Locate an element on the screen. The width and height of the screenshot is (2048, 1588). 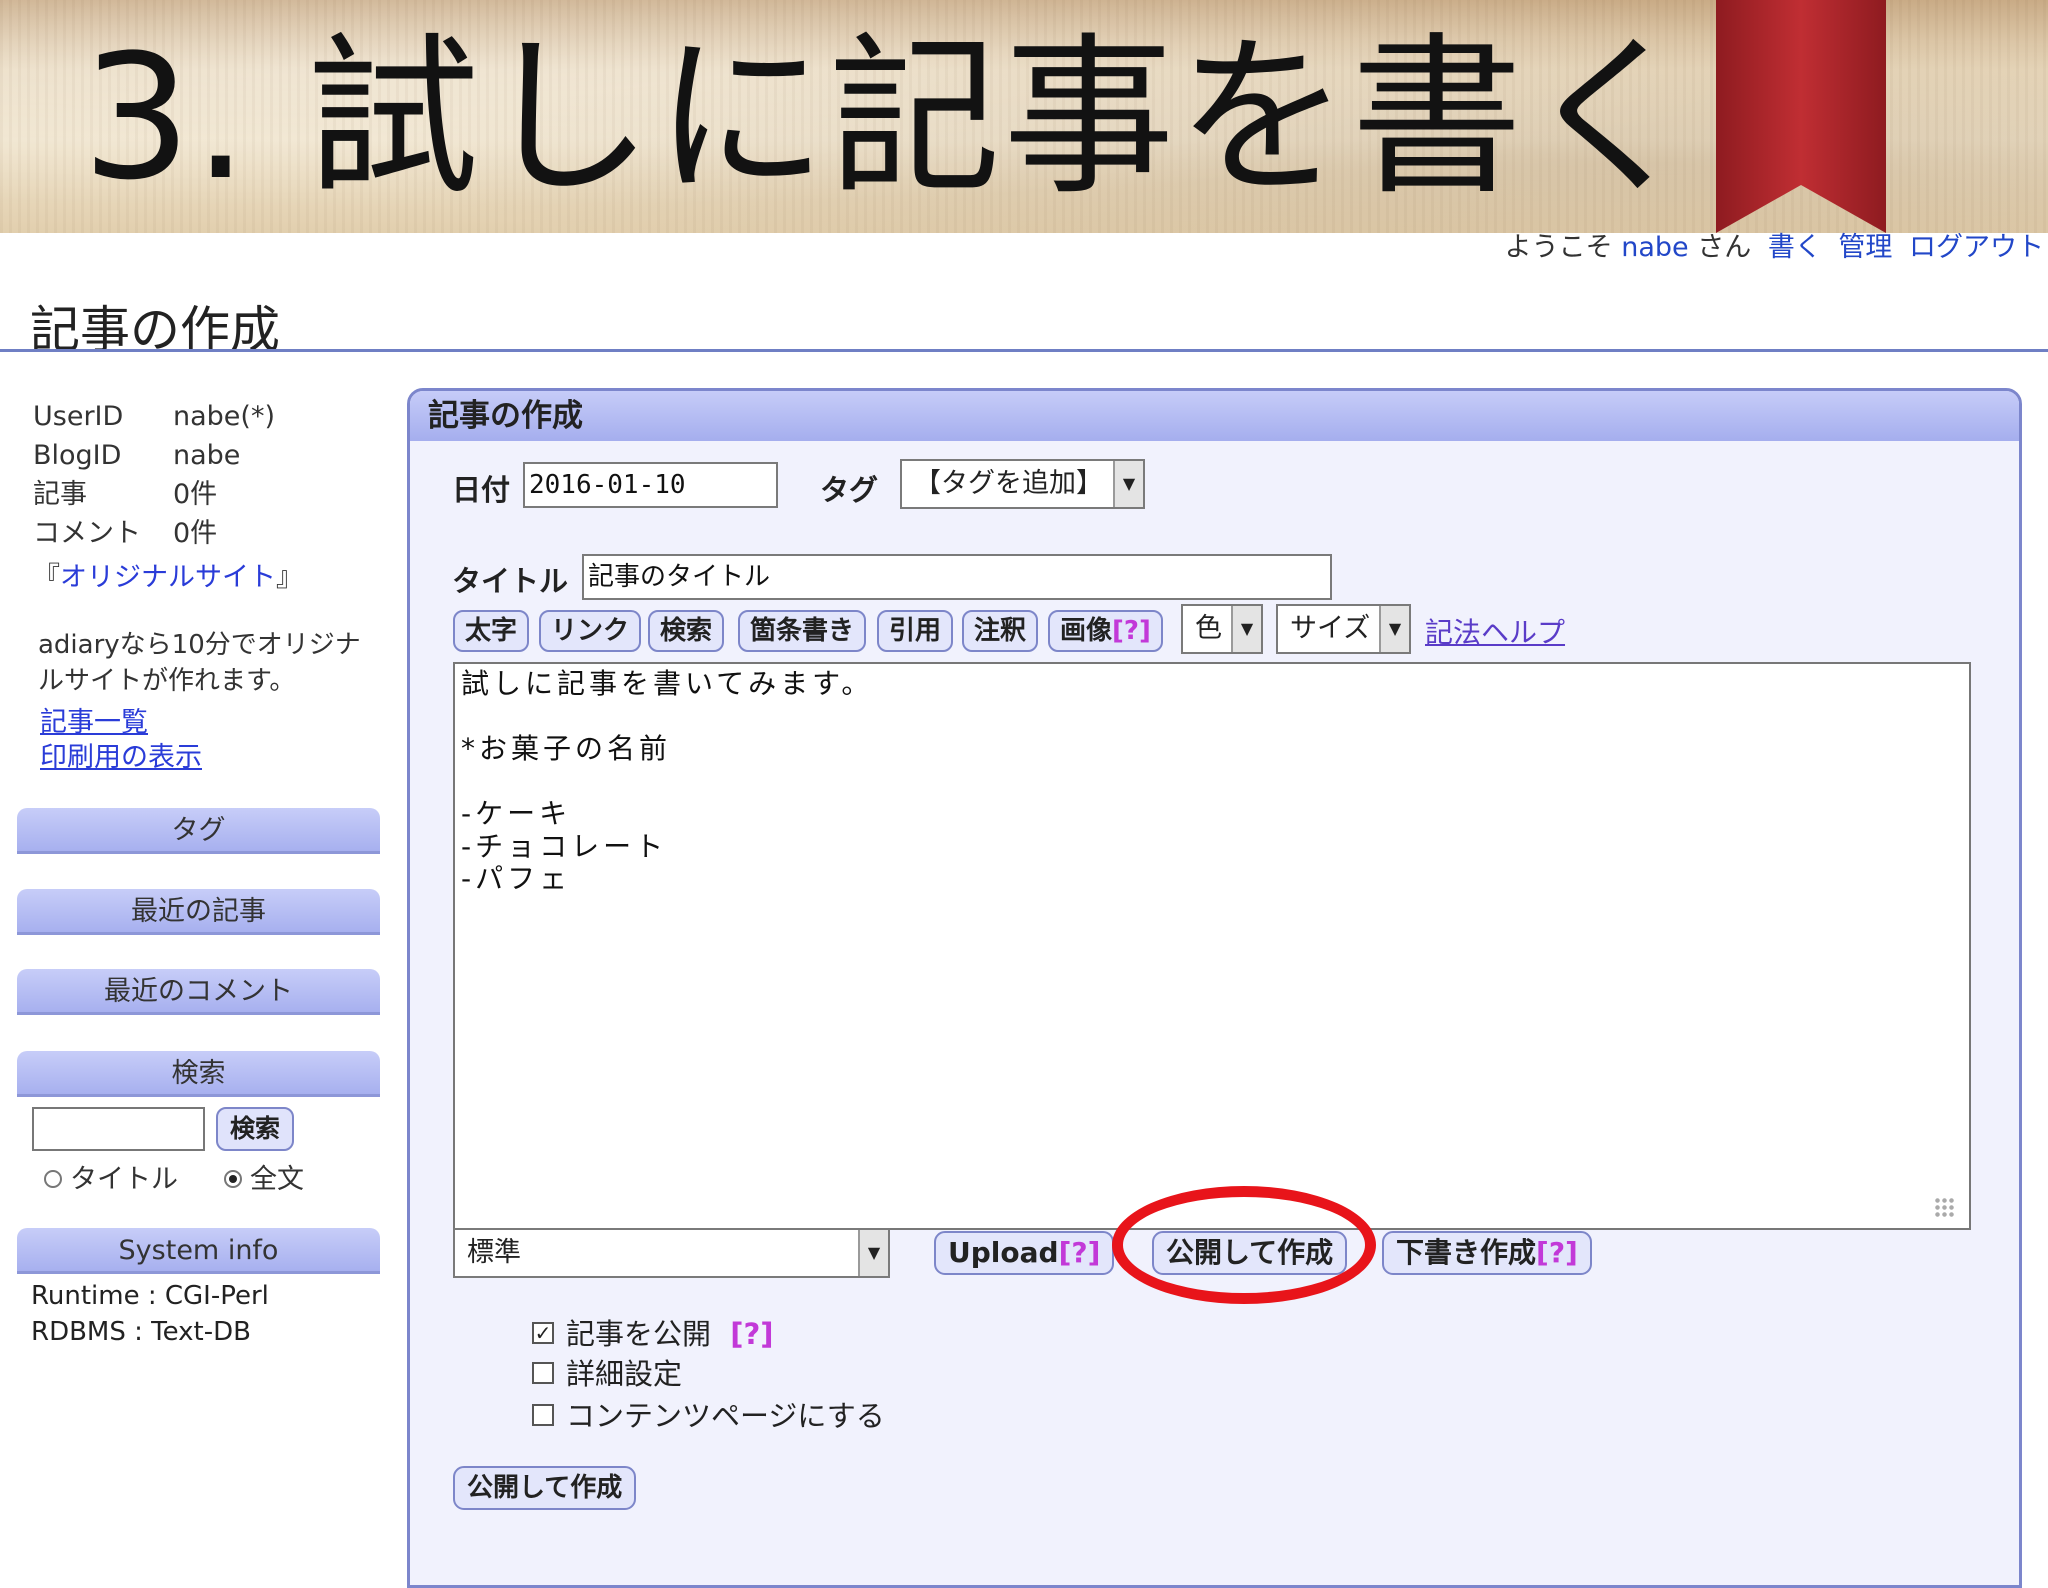
user-name: nabe is located at coordinates (1655, 247).